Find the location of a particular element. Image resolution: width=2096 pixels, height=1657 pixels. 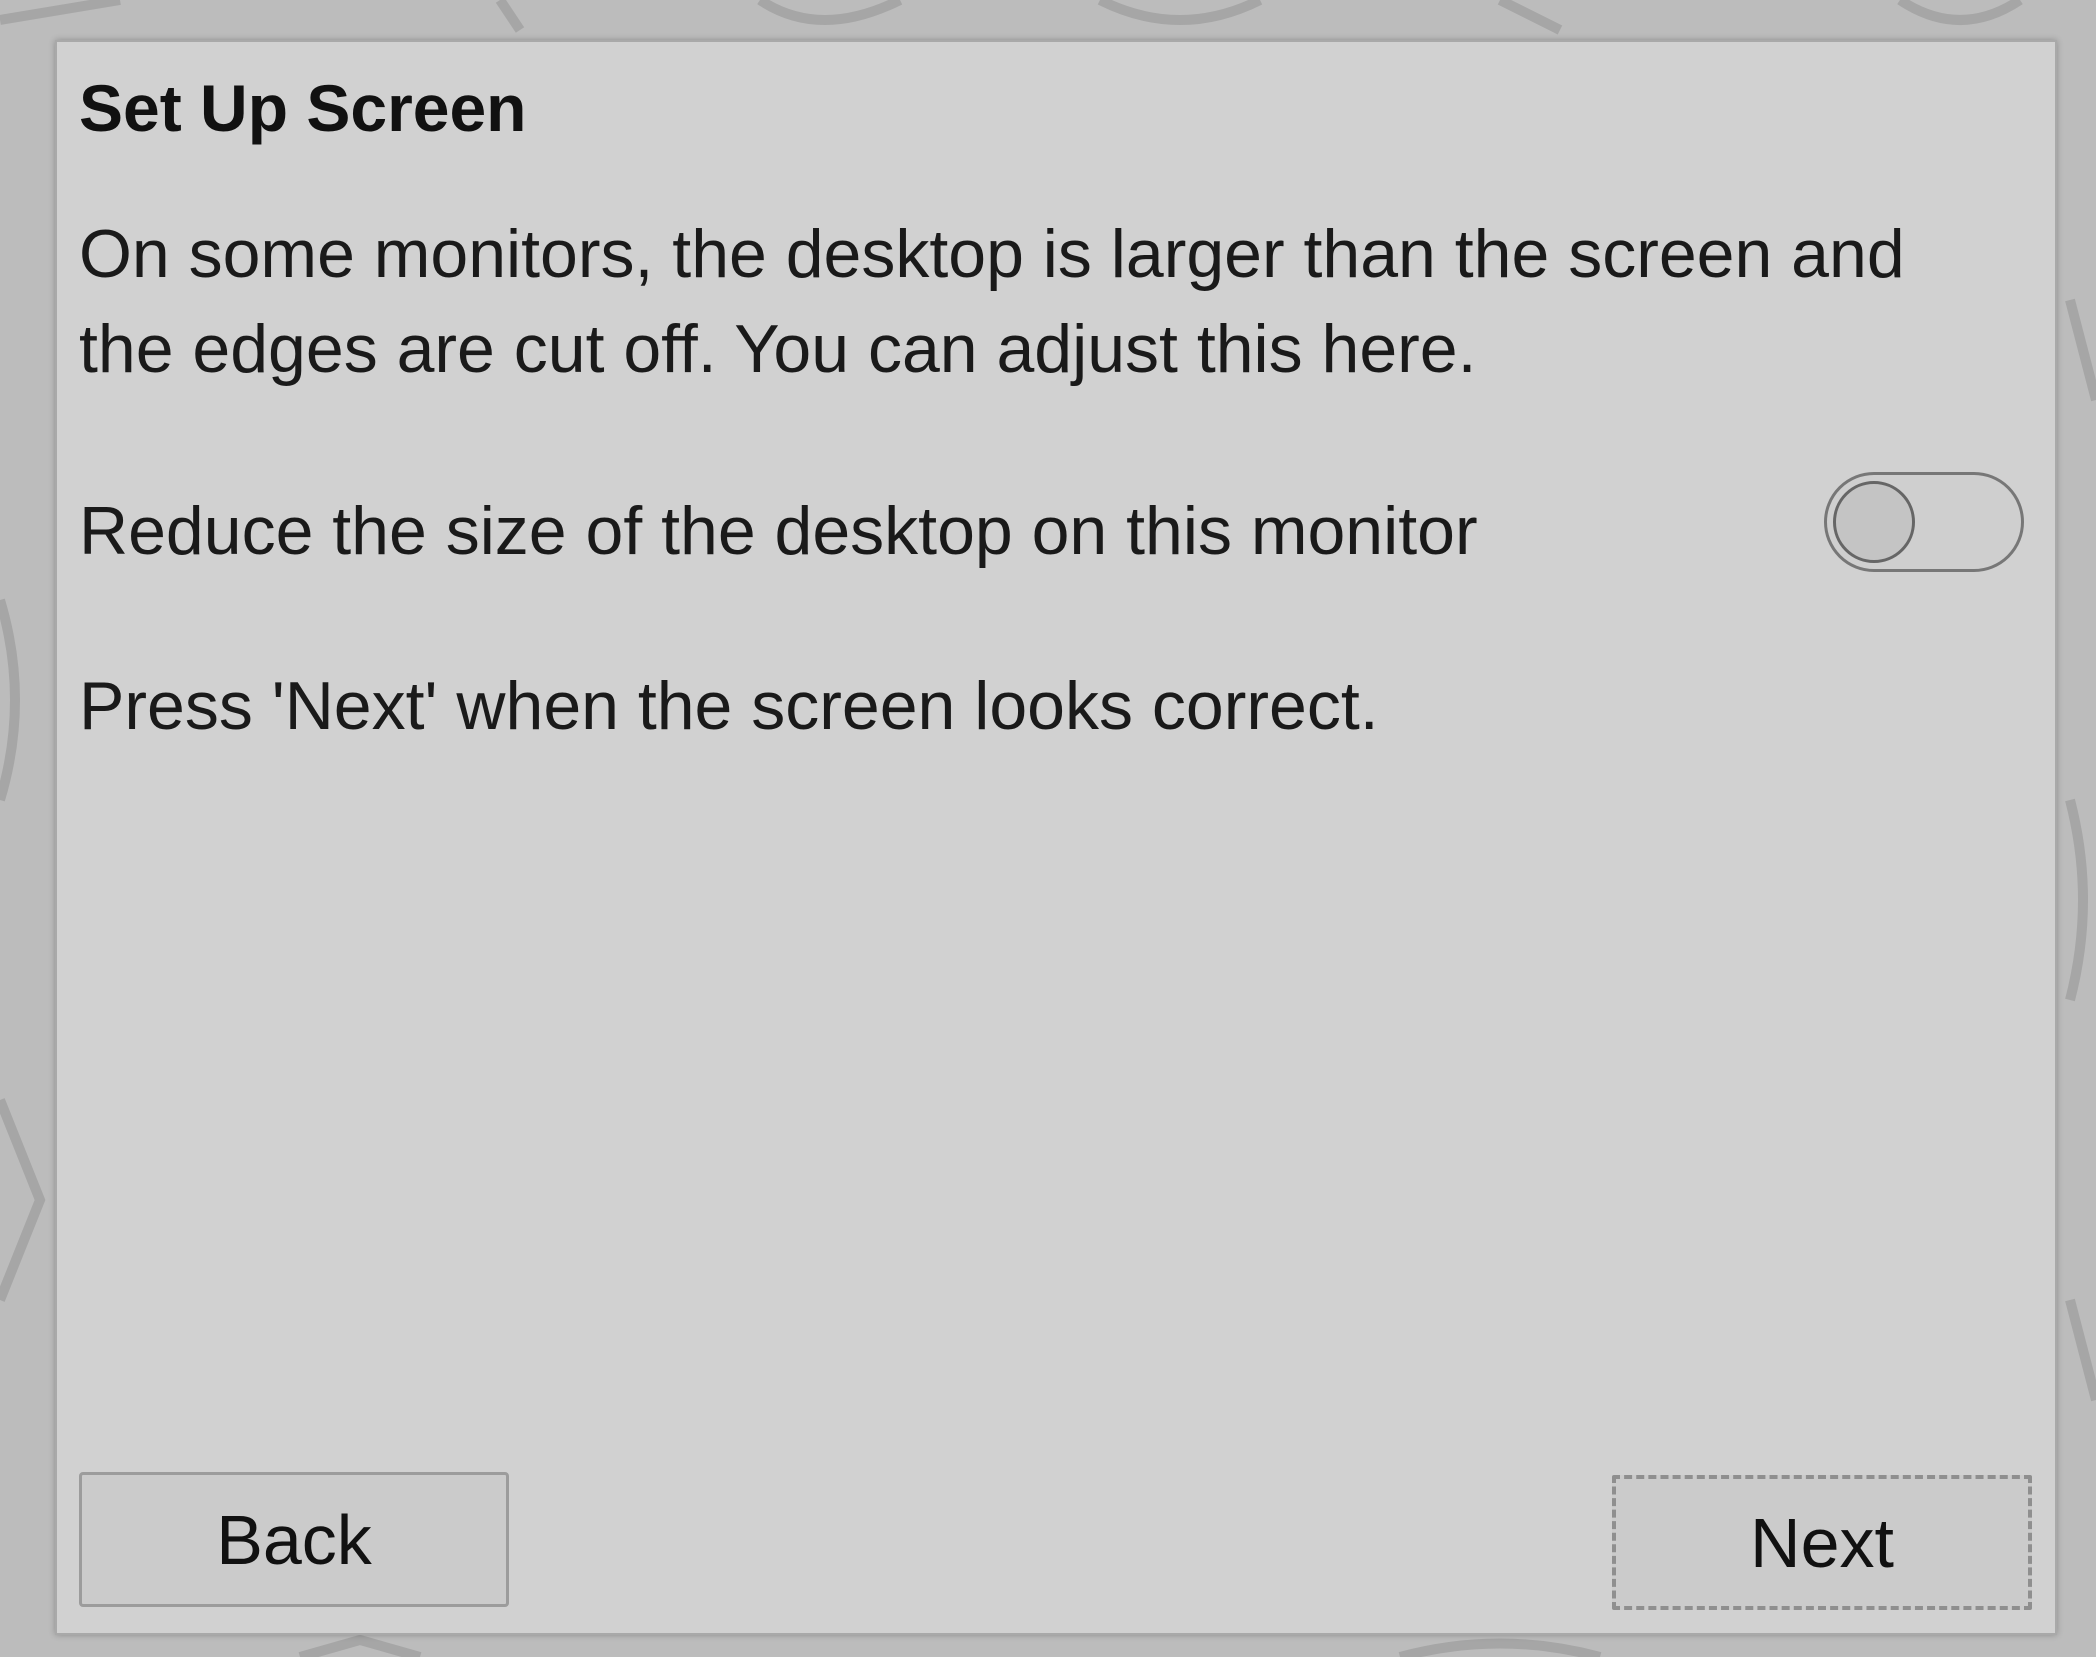

back-button: Back is located at coordinates (294, 1539).